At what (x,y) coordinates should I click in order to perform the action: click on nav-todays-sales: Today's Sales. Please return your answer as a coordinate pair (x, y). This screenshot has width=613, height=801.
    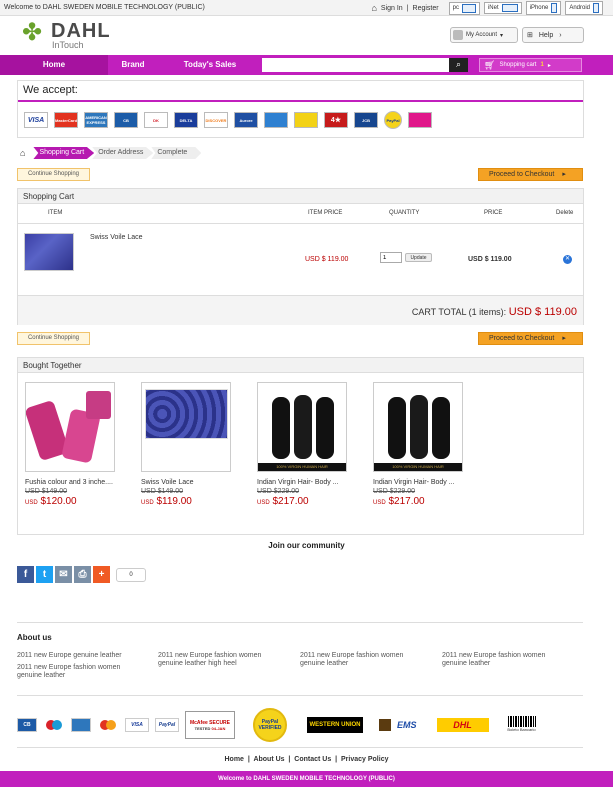
    Looking at the image, I should click on (210, 65).